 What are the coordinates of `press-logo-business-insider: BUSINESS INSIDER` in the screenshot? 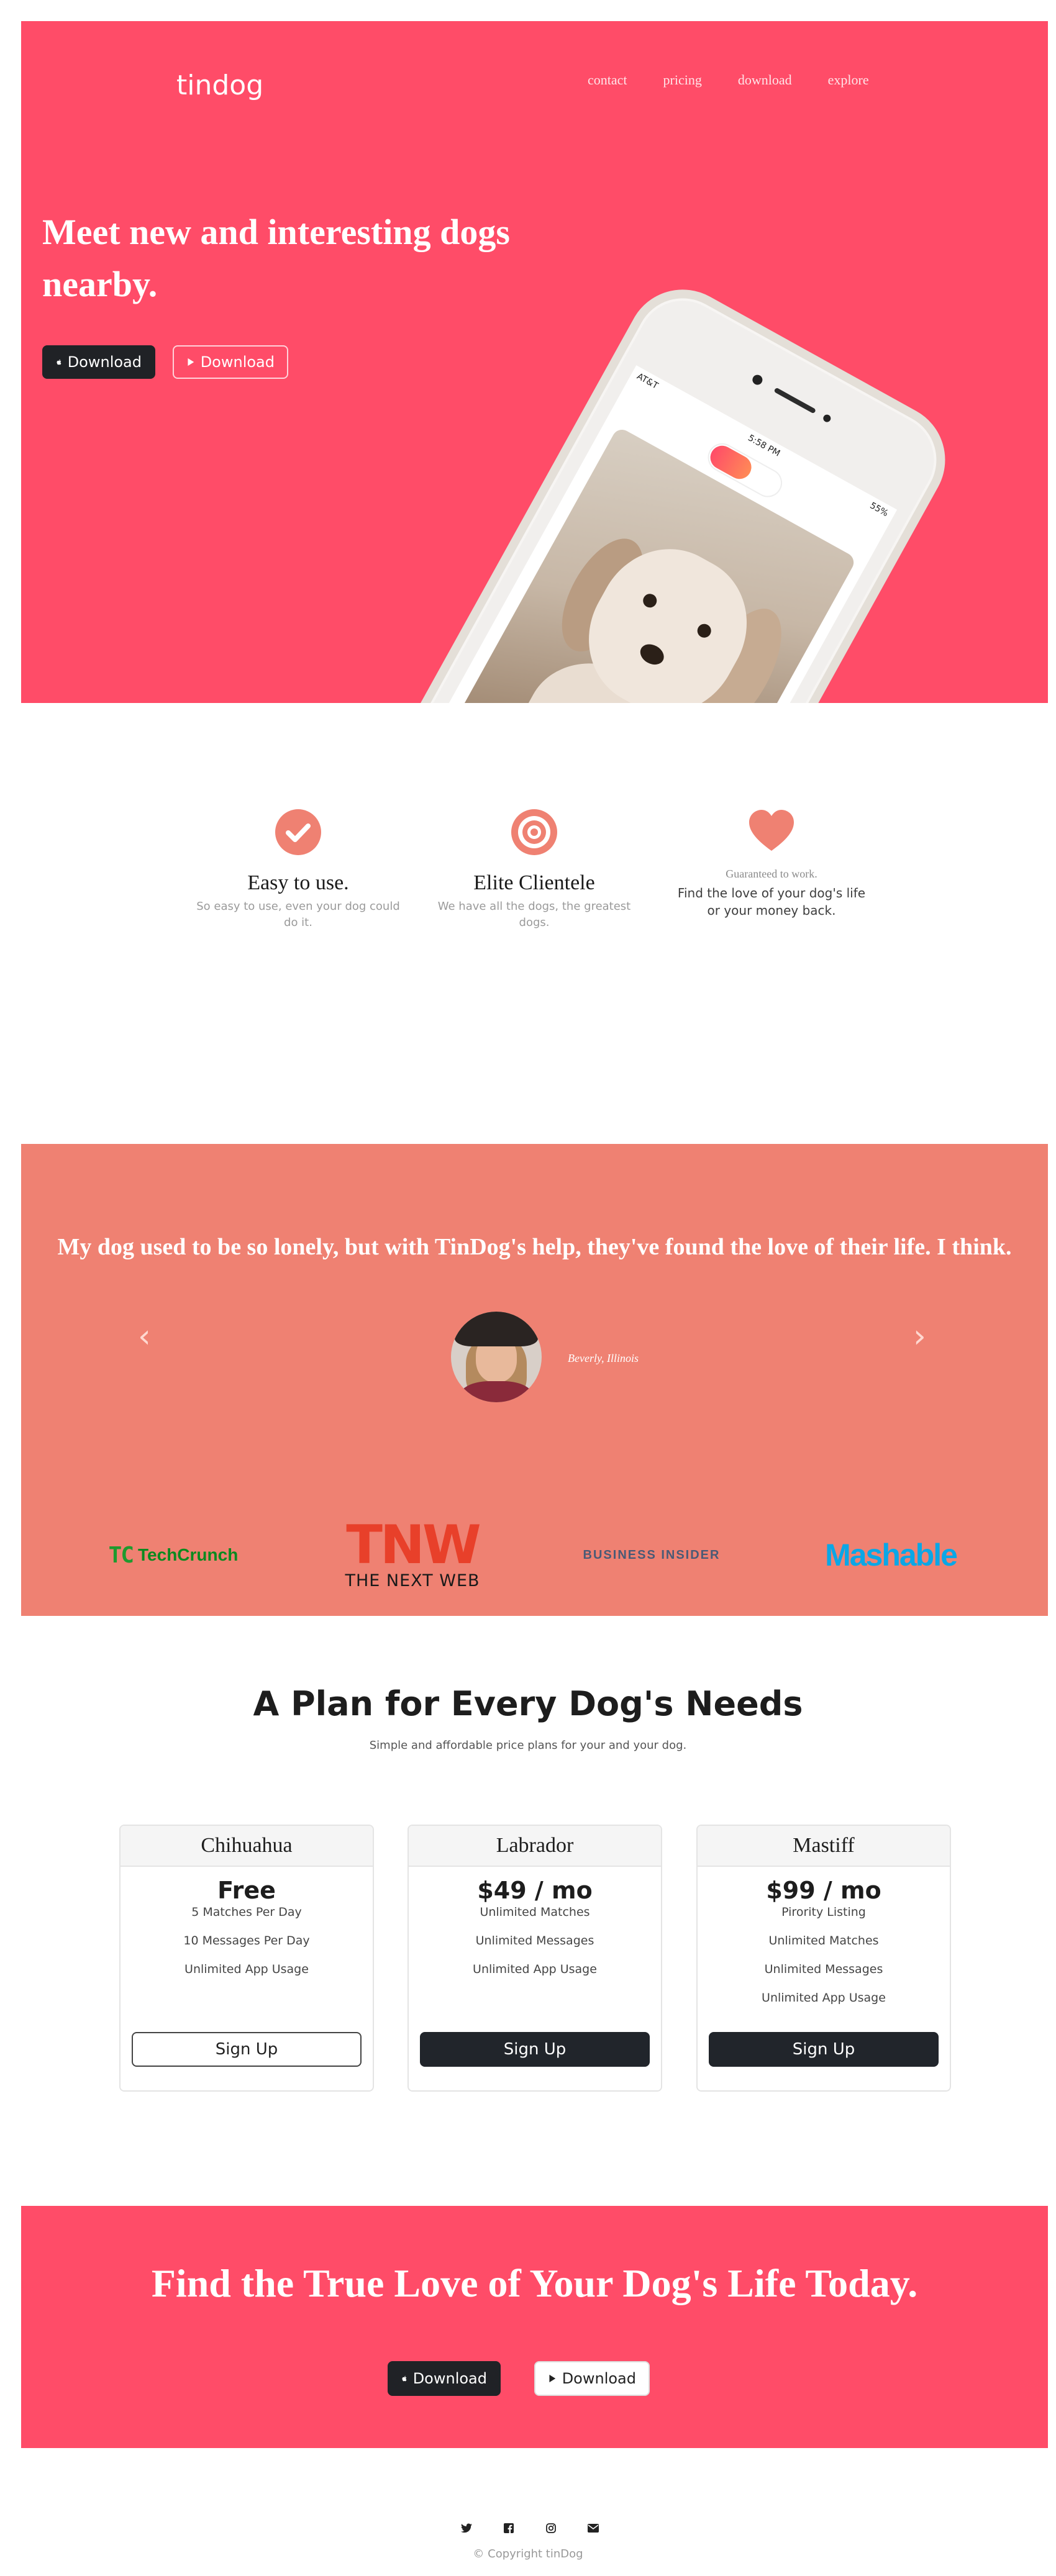 It's located at (652, 1555).